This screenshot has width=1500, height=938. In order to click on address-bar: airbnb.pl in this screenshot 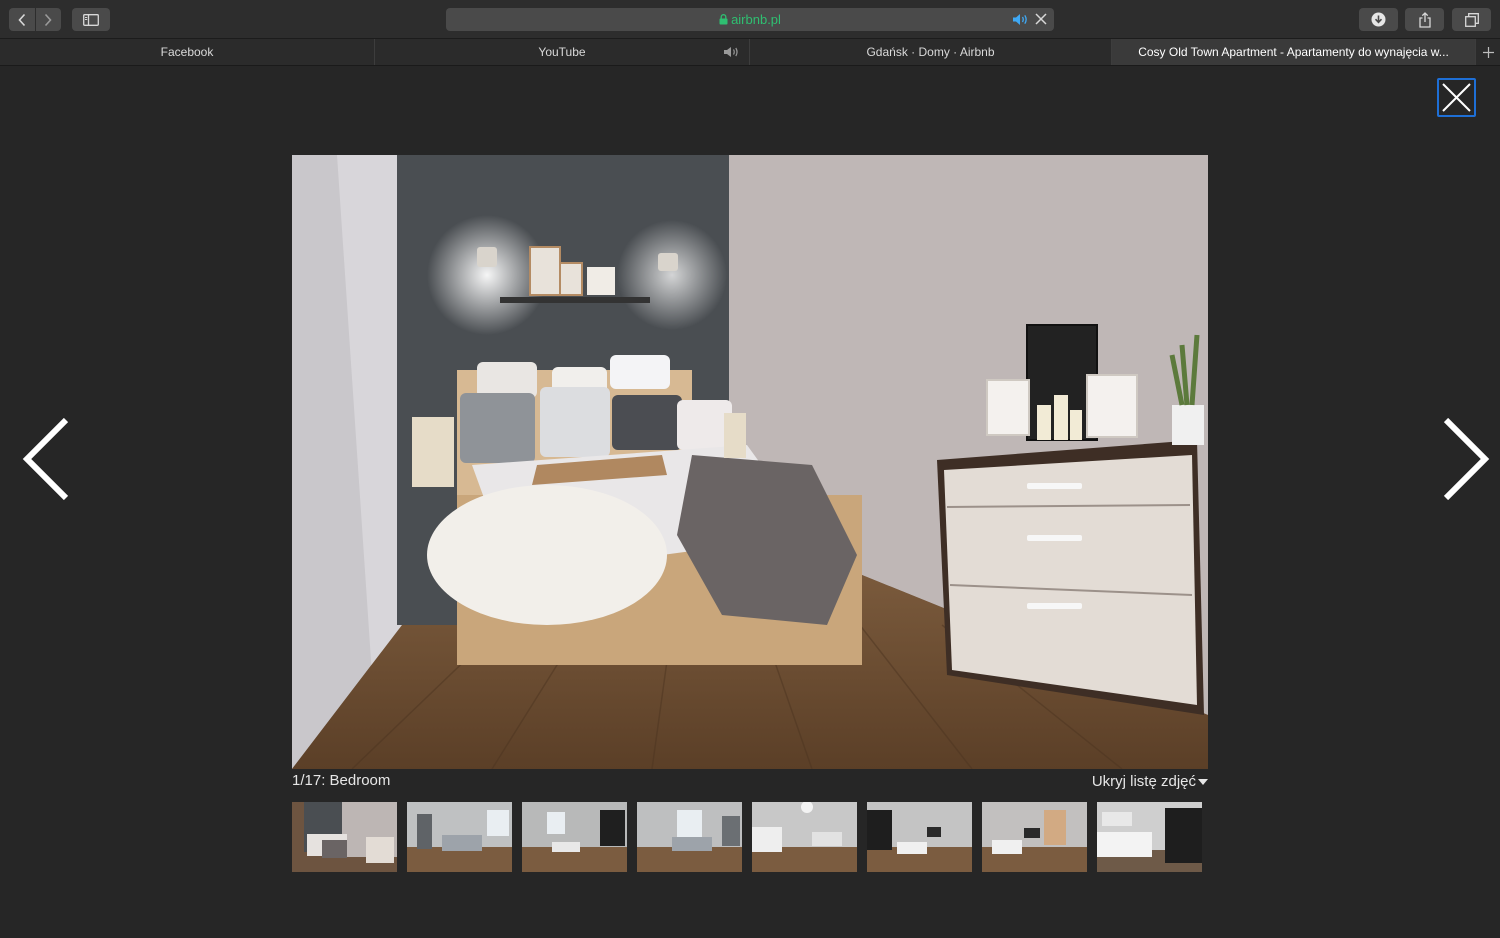, I will do `click(750, 19)`.